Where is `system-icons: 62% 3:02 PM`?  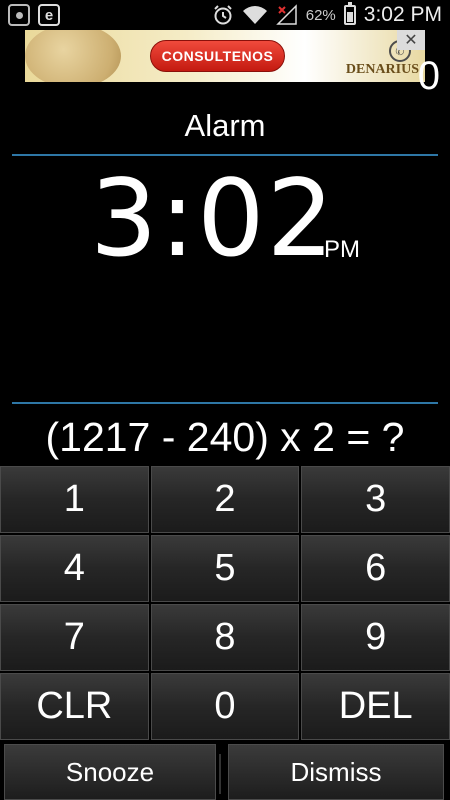 system-icons: 62% 3:02 PM is located at coordinates (327, 14).